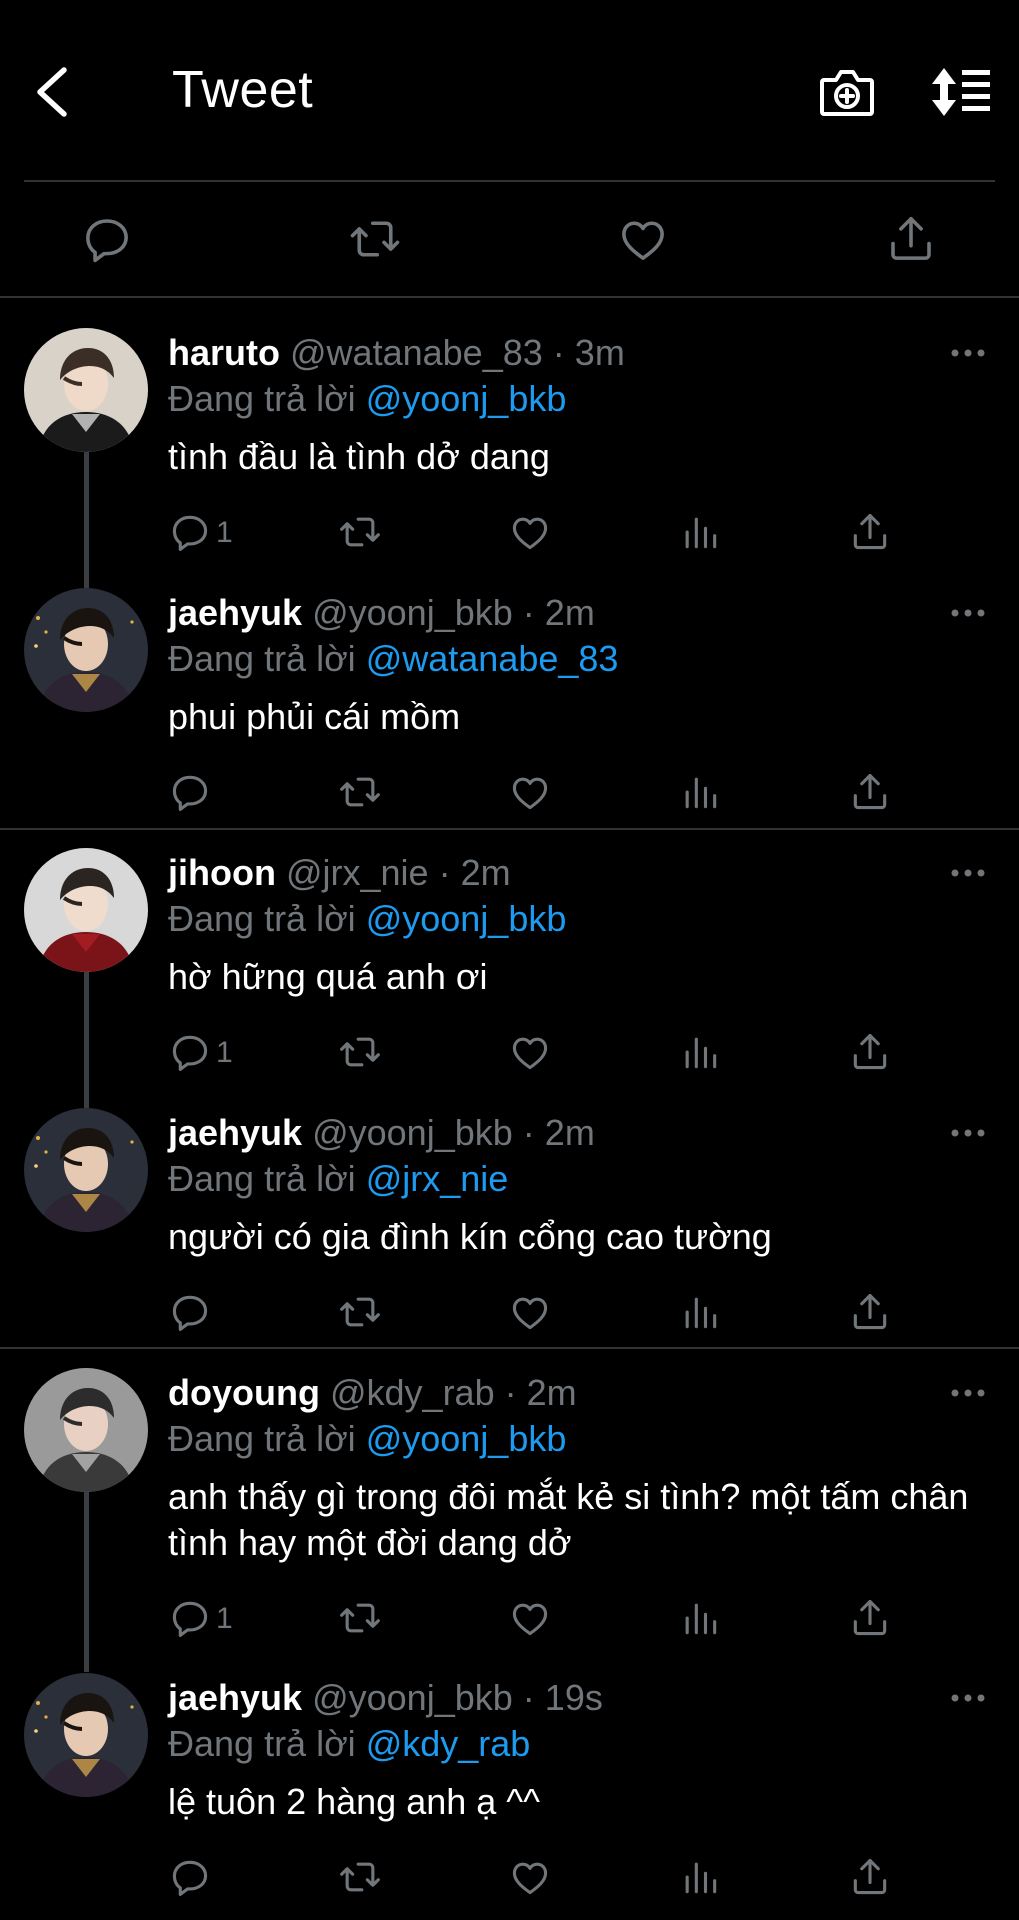  Describe the element at coordinates (470, 1236) in the screenshot. I see `tweet-text: người có gia đình kín cổng cao tường` at that location.